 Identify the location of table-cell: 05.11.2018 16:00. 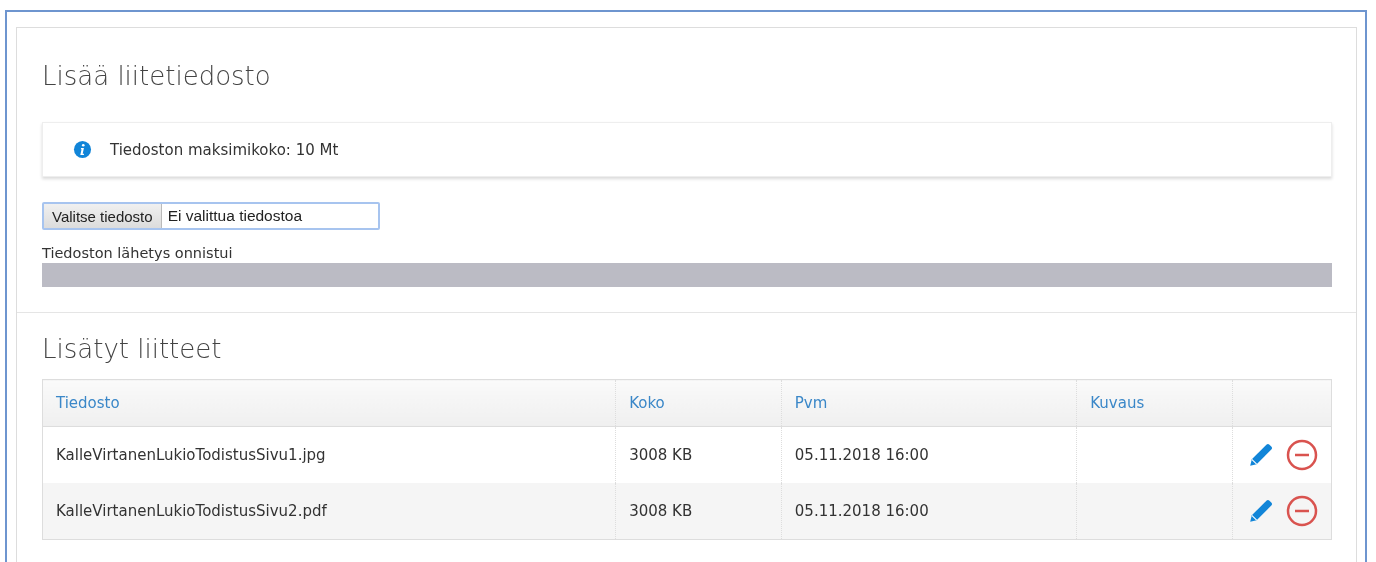
(929, 511).